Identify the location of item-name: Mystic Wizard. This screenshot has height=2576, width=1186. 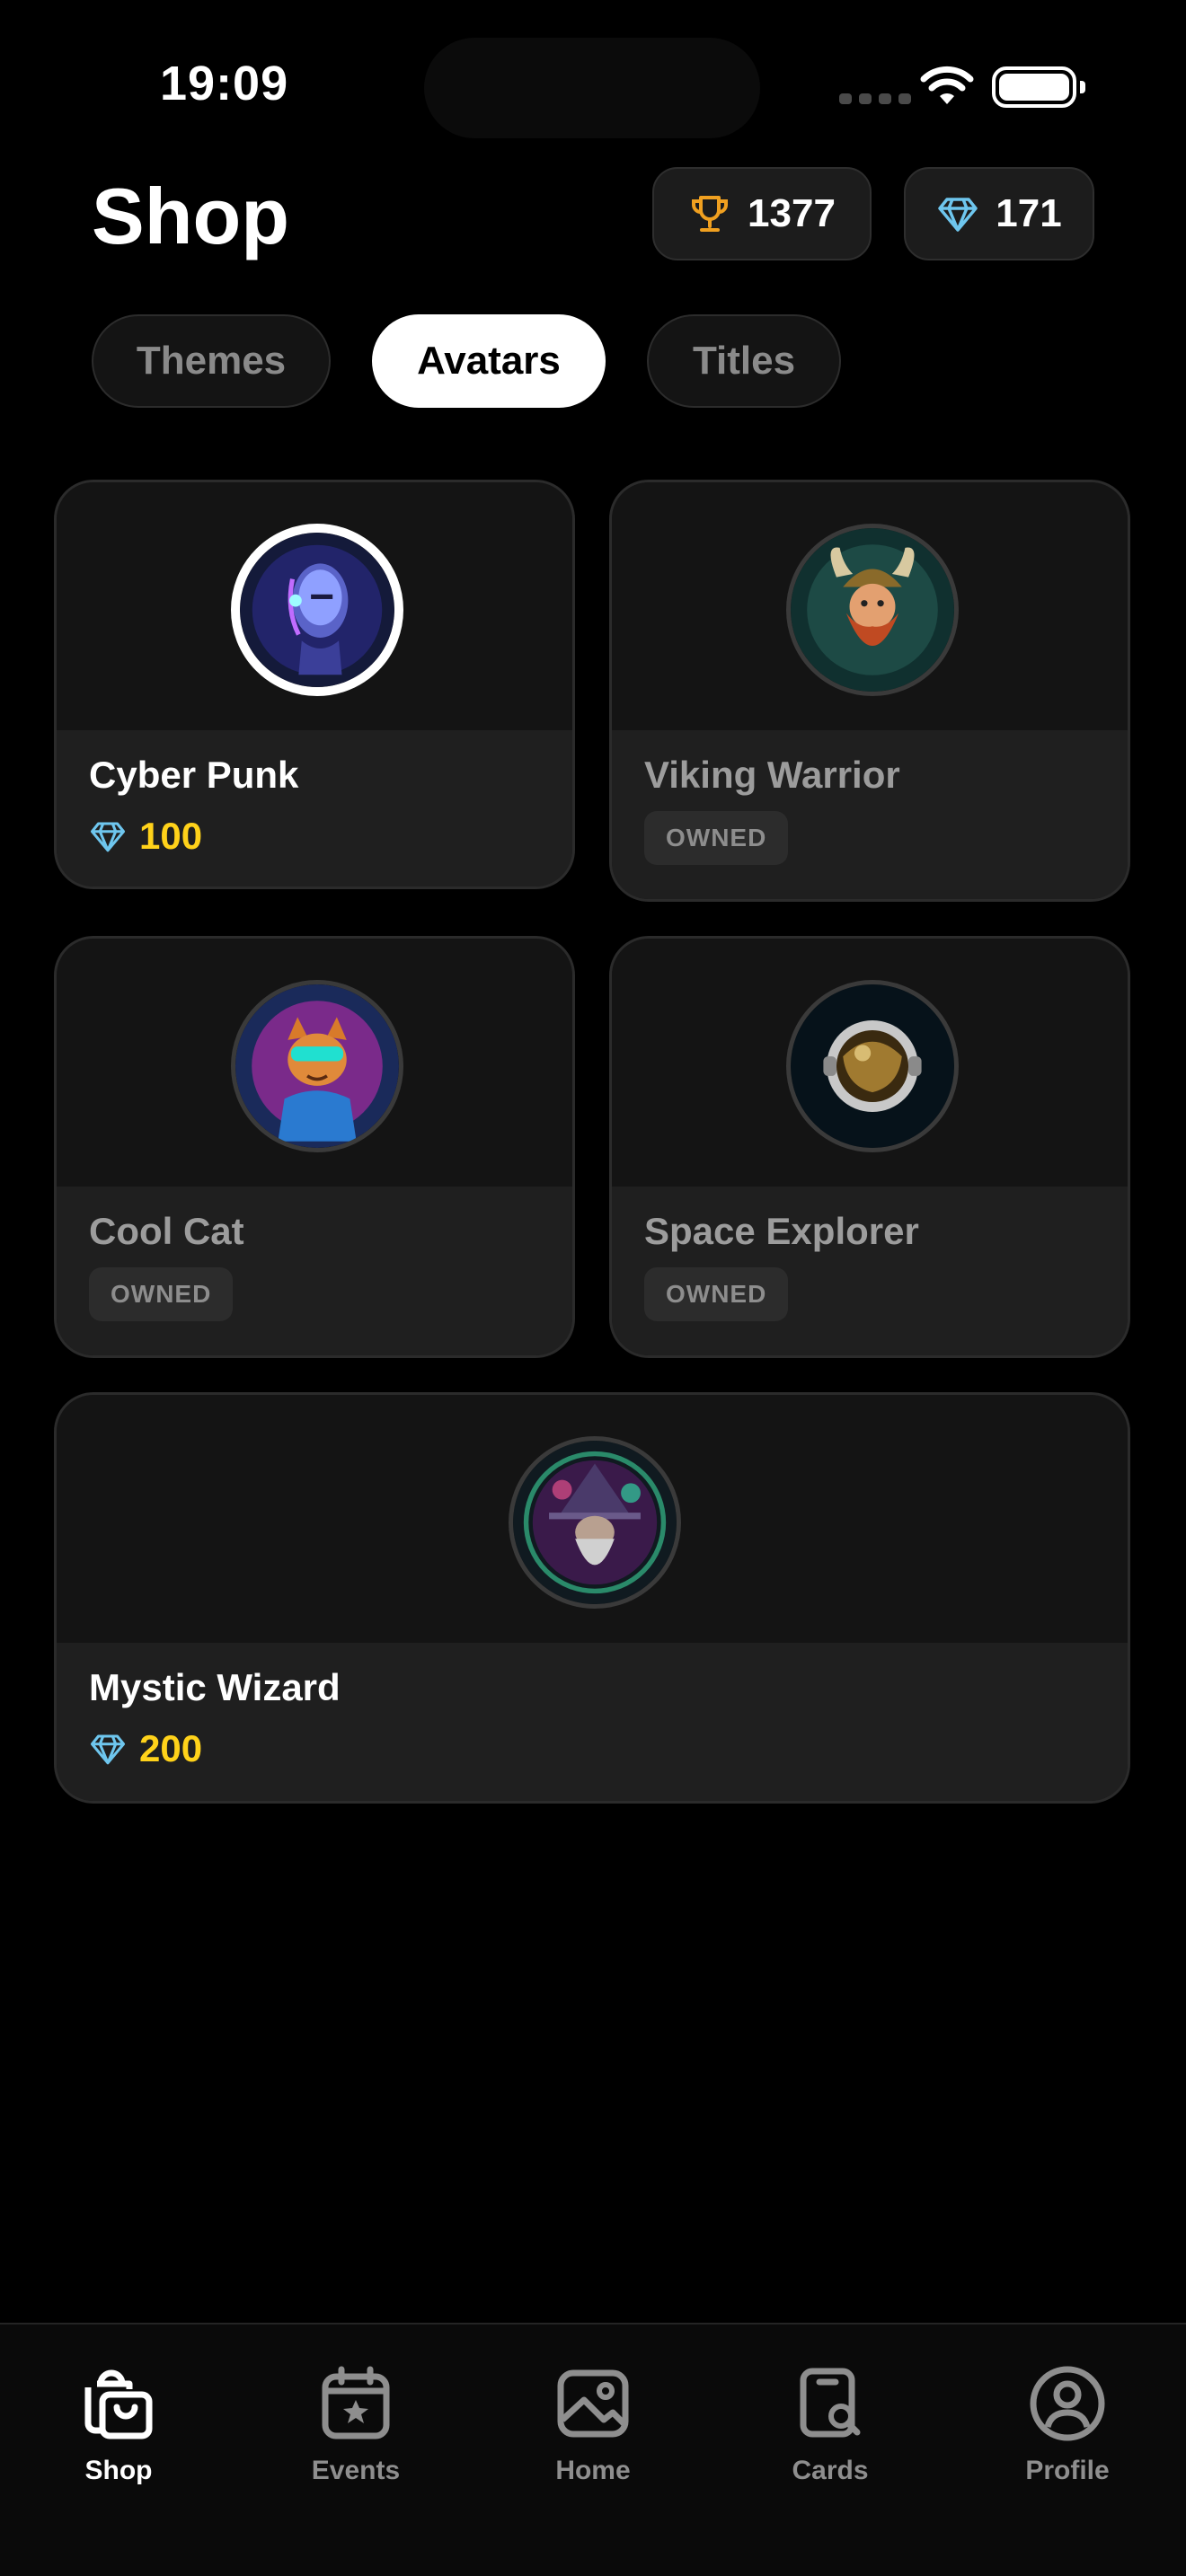
(215, 1687).